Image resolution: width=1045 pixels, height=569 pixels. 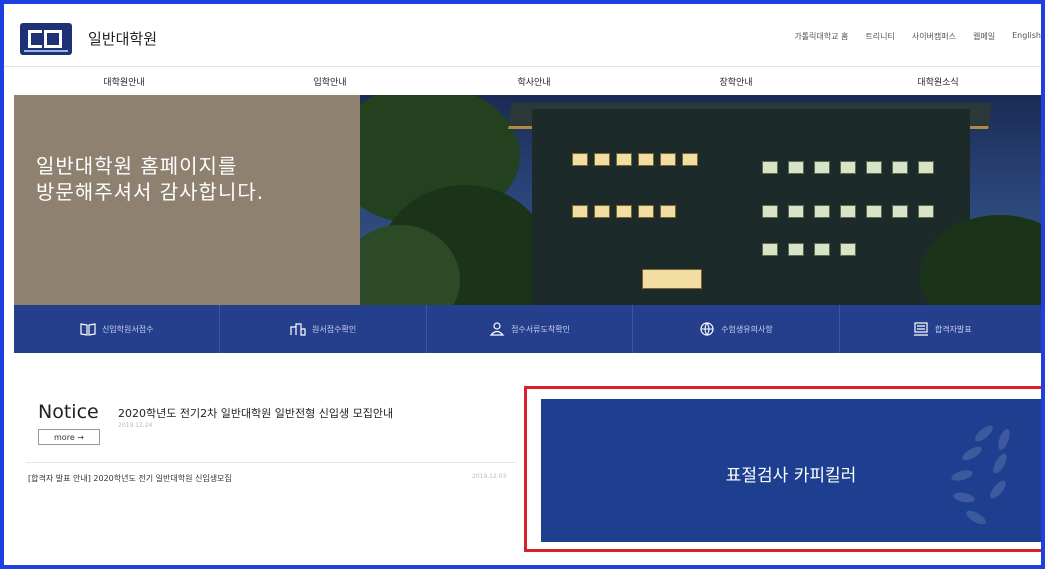 I want to click on util-link-cyber-campus: 사이버캠퍼스, so click(x=934, y=36).